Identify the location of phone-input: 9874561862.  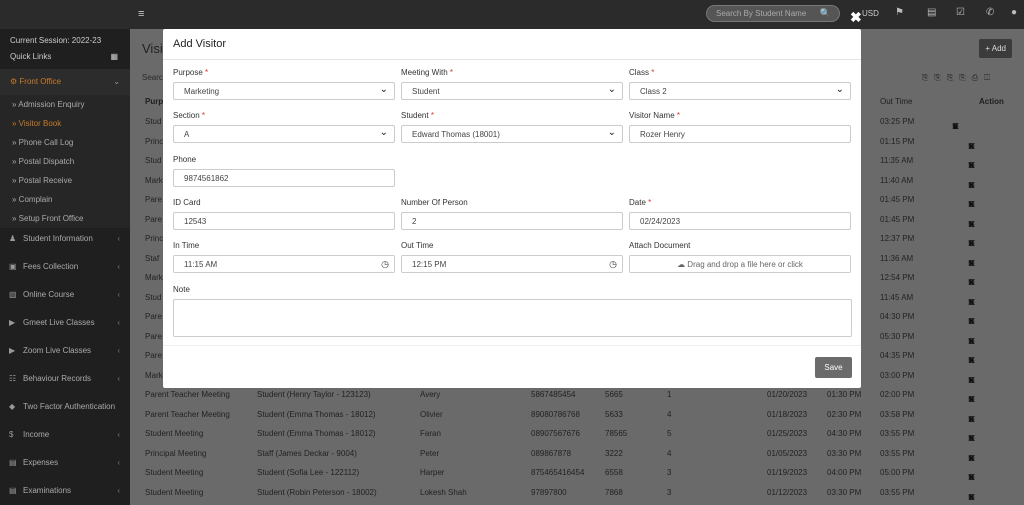
(284, 178).